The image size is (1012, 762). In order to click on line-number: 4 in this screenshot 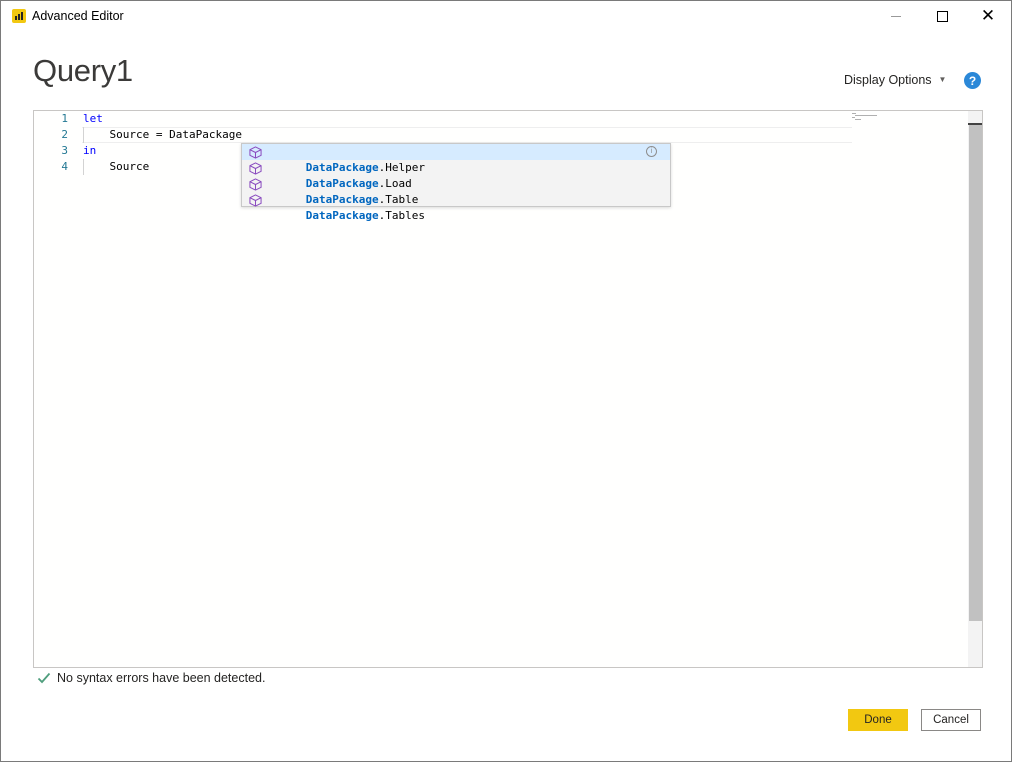, I will do `click(64, 166)`.